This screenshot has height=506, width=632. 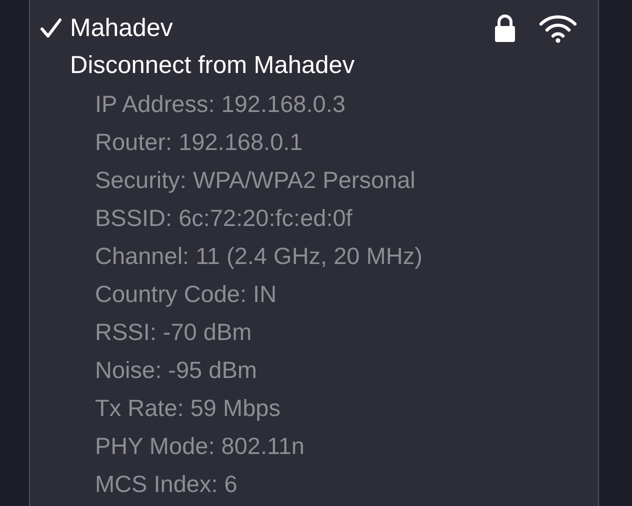 I want to click on network-detail: Router: 192.168.0.1, so click(x=199, y=142).